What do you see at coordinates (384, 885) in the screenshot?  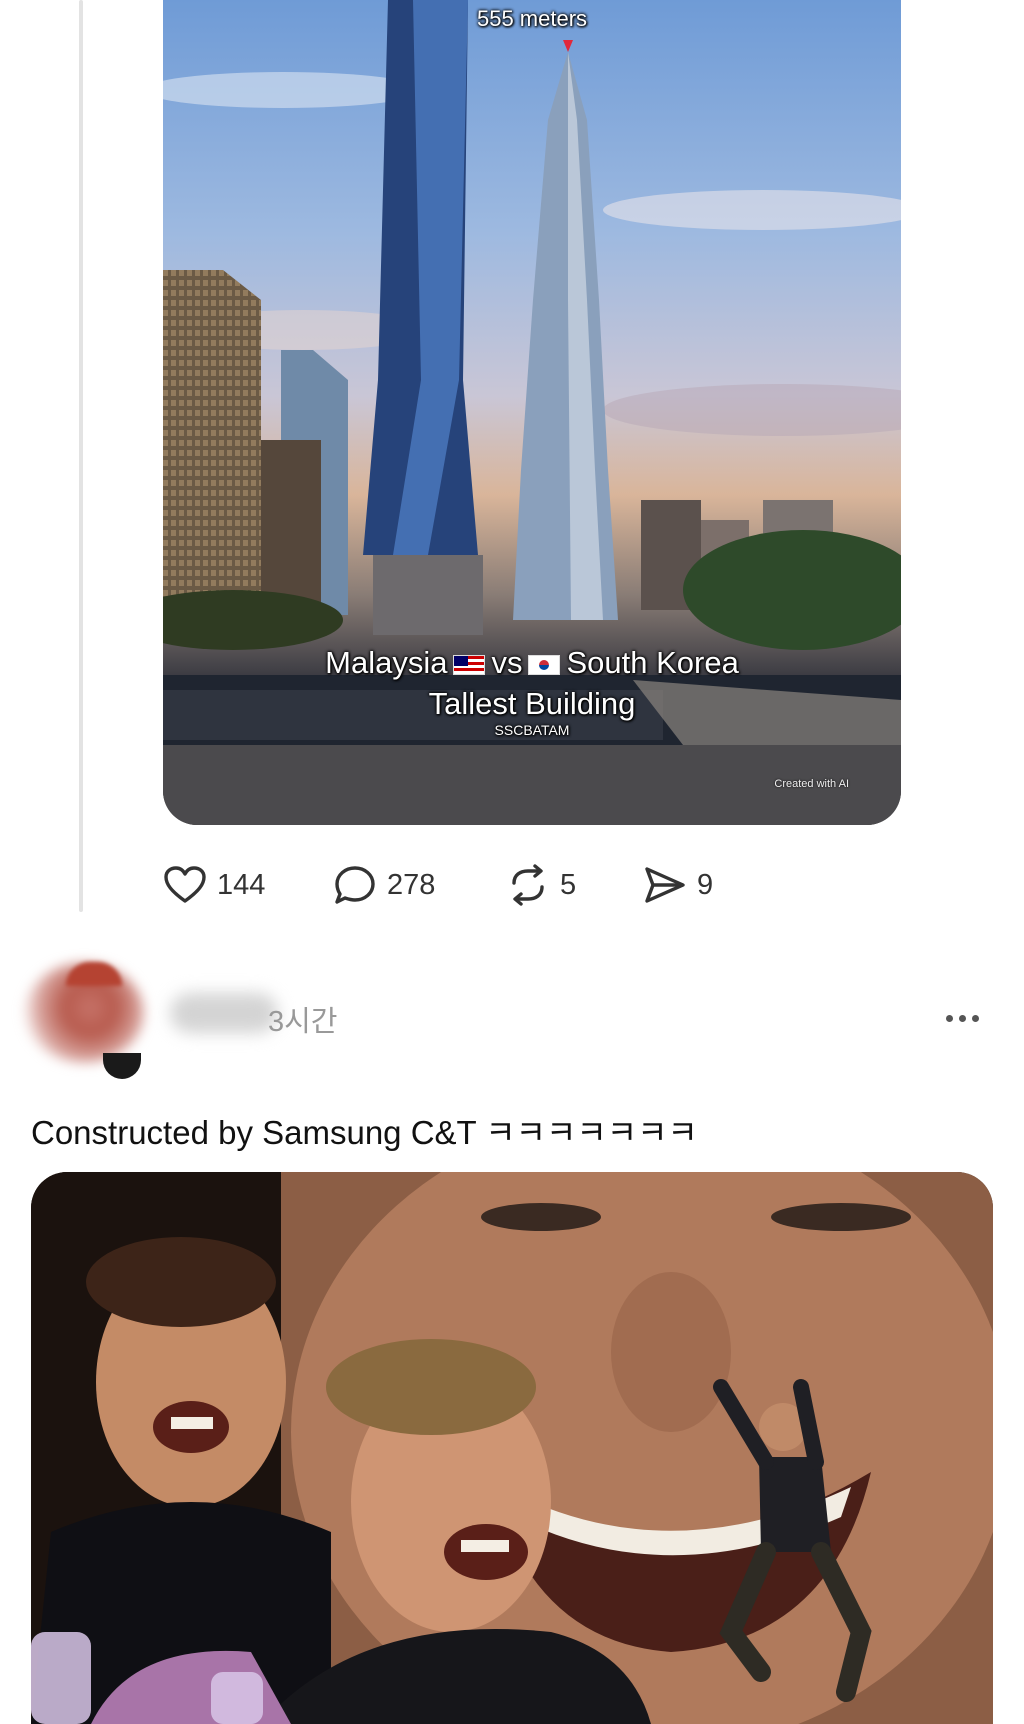 I see `reply-button: 278` at bounding box center [384, 885].